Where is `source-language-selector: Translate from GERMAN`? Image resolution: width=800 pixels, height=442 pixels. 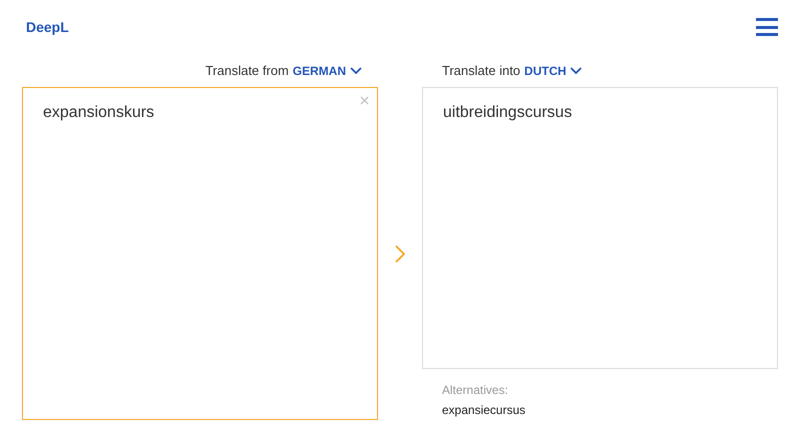
source-language-selector: Translate from GERMAN is located at coordinates (291, 70).